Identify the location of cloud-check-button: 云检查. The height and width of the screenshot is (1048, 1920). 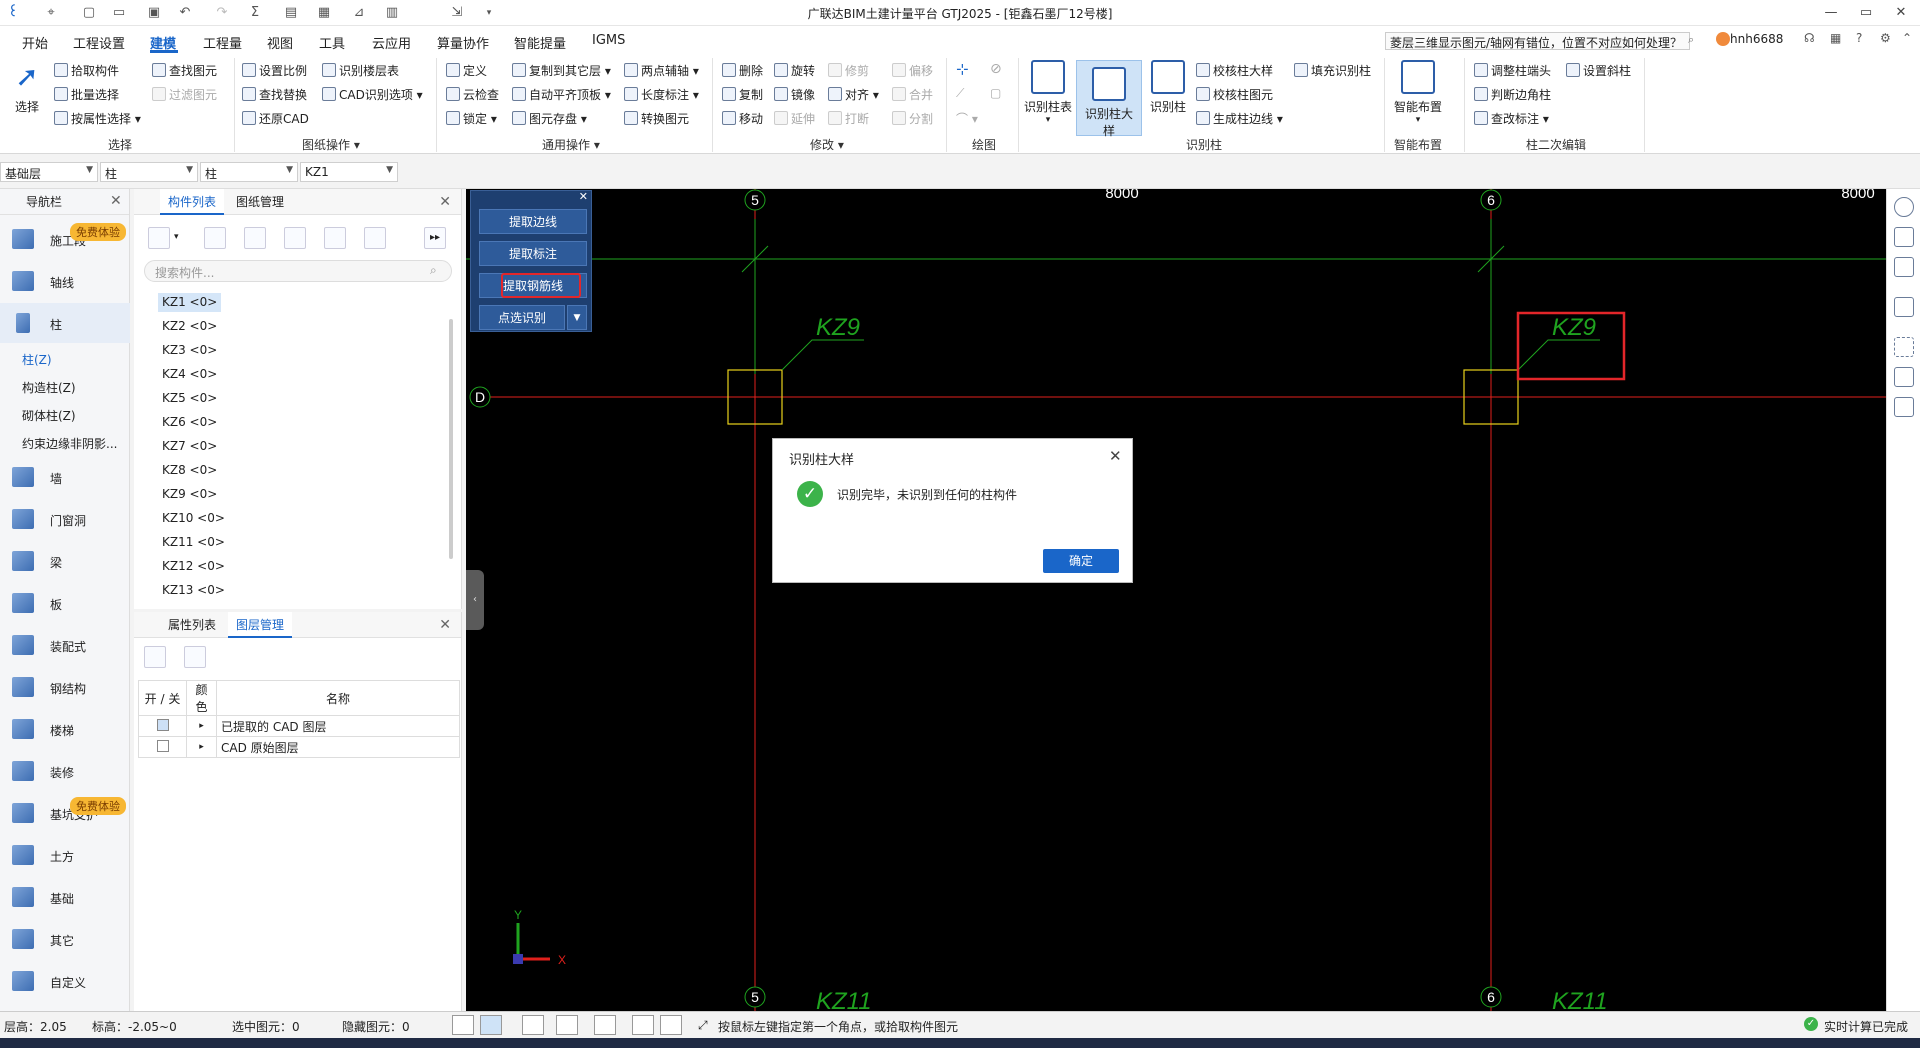
(472, 95).